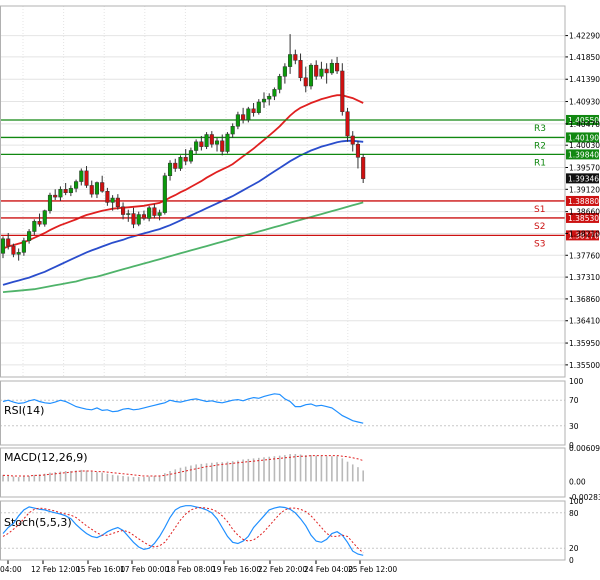 The width and height of the screenshot is (600, 580). I want to click on level-price-label: 1.38880, so click(583, 201).